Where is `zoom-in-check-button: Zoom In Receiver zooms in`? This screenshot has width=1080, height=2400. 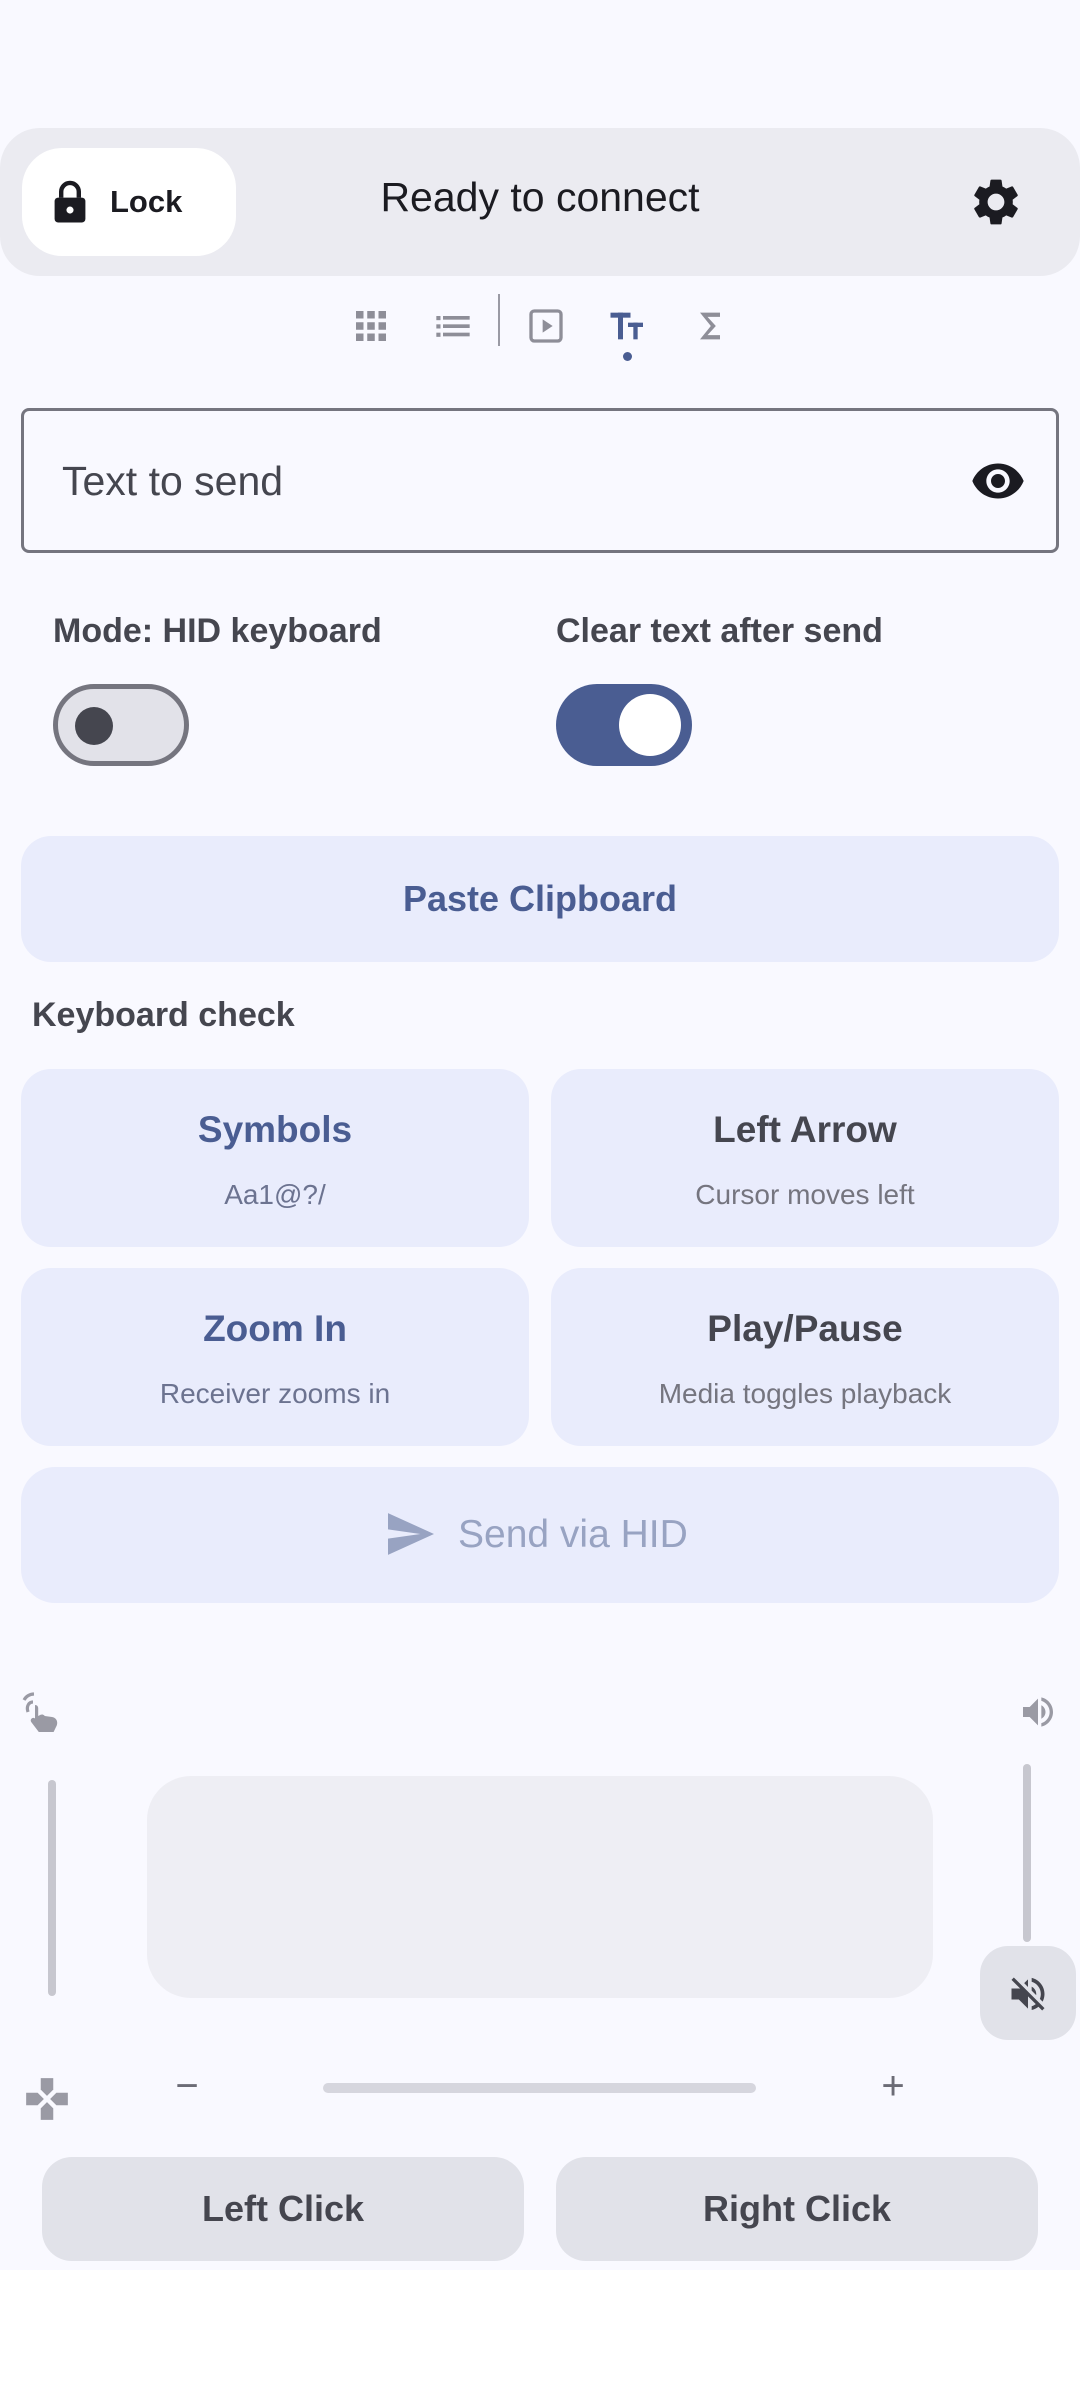 zoom-in-check-button: Zoom In Receiver zooms in is located at coordinates (275, 1357).